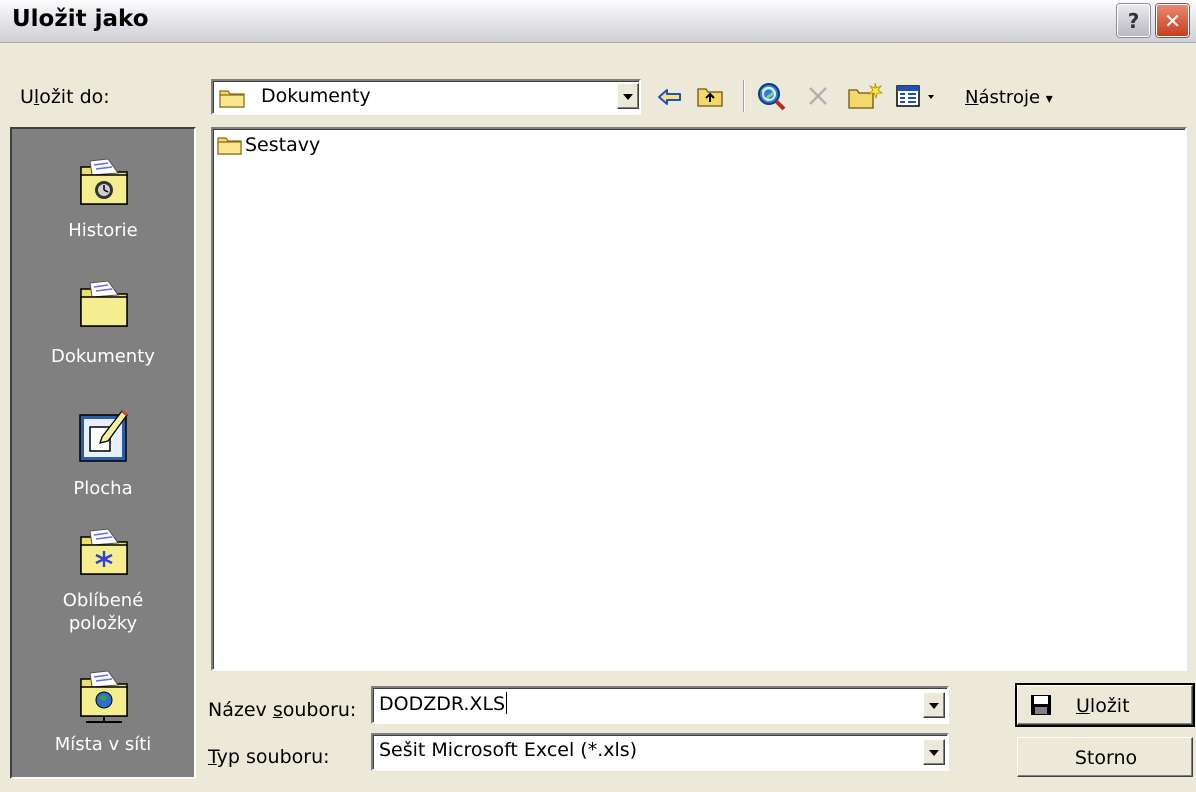 This screenshot has width=1196, height=792. Describe the element at coordinates (104, 696) in the screenshot. I see `network-places-icon` at that location.